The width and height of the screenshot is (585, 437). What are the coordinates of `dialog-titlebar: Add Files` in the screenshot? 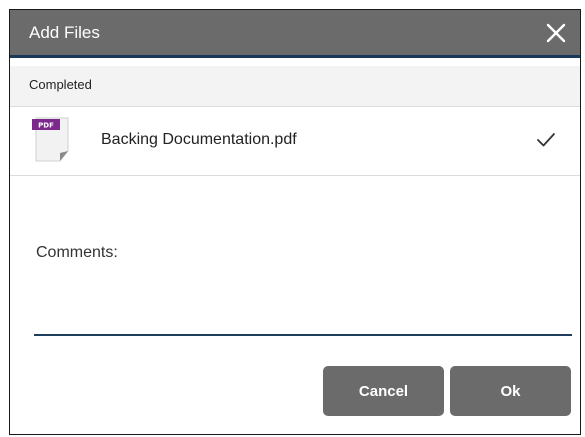 It's located at (295, 34).